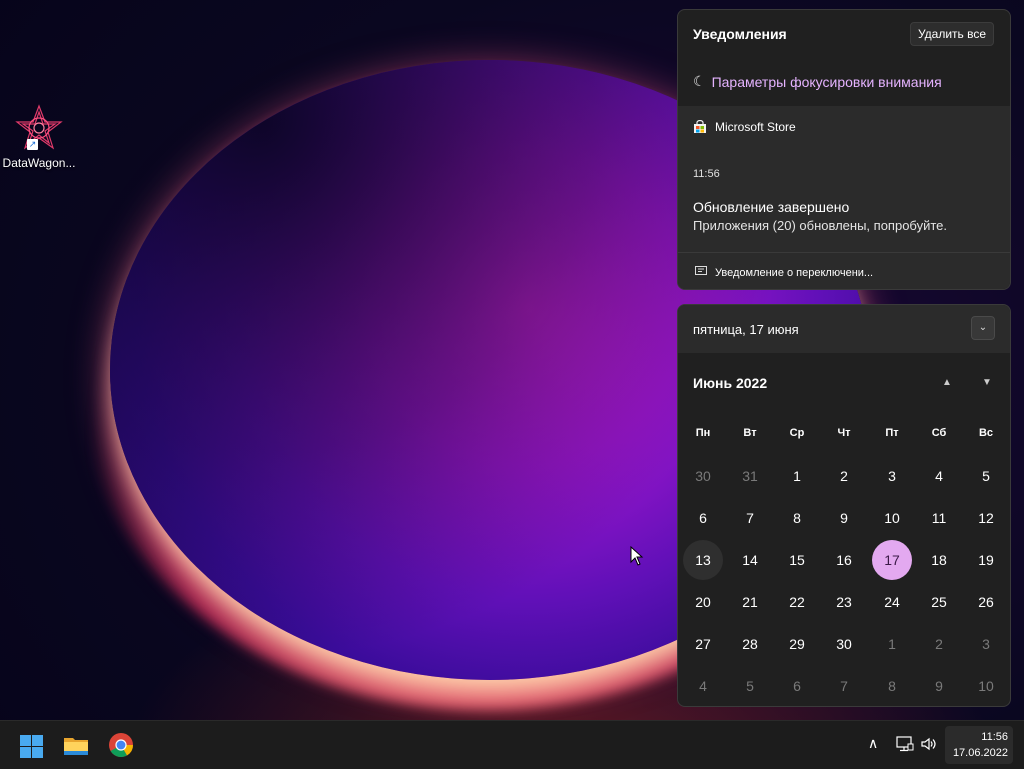 Image resolution: width=1024 pixels, height=769 pixels. I want to click on clock-time: 11:56, so click(994, 737).